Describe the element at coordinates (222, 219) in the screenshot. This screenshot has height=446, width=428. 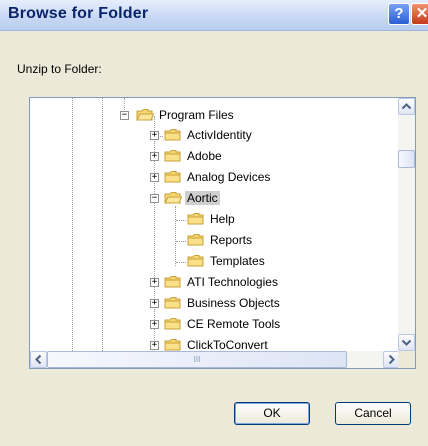
I see `tree-node-label: Help` at that location.